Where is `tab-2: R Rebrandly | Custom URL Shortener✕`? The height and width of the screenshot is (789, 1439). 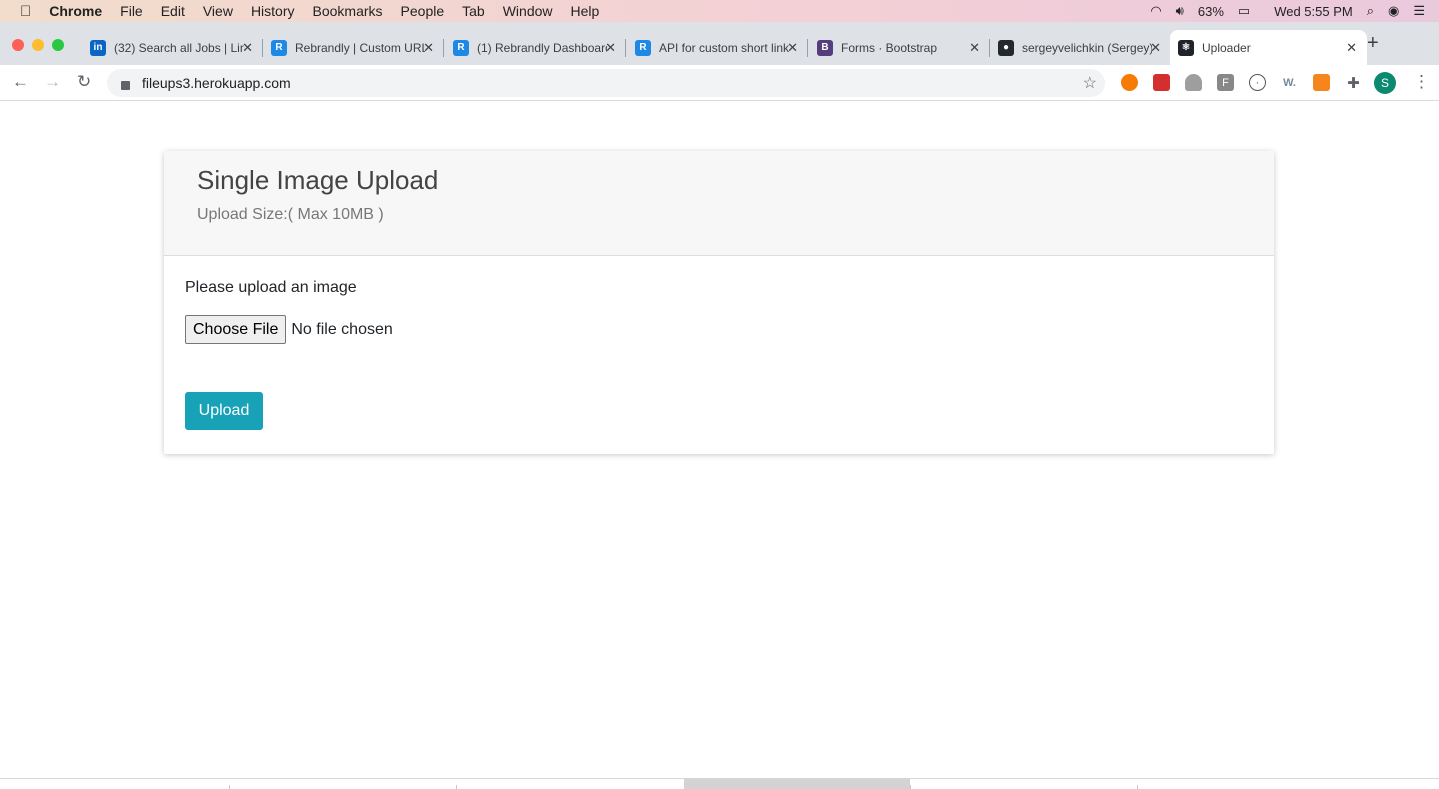
tab-2: R Rebrandly | Custom URL Shortener✕ is located at coordinates (353, 47).